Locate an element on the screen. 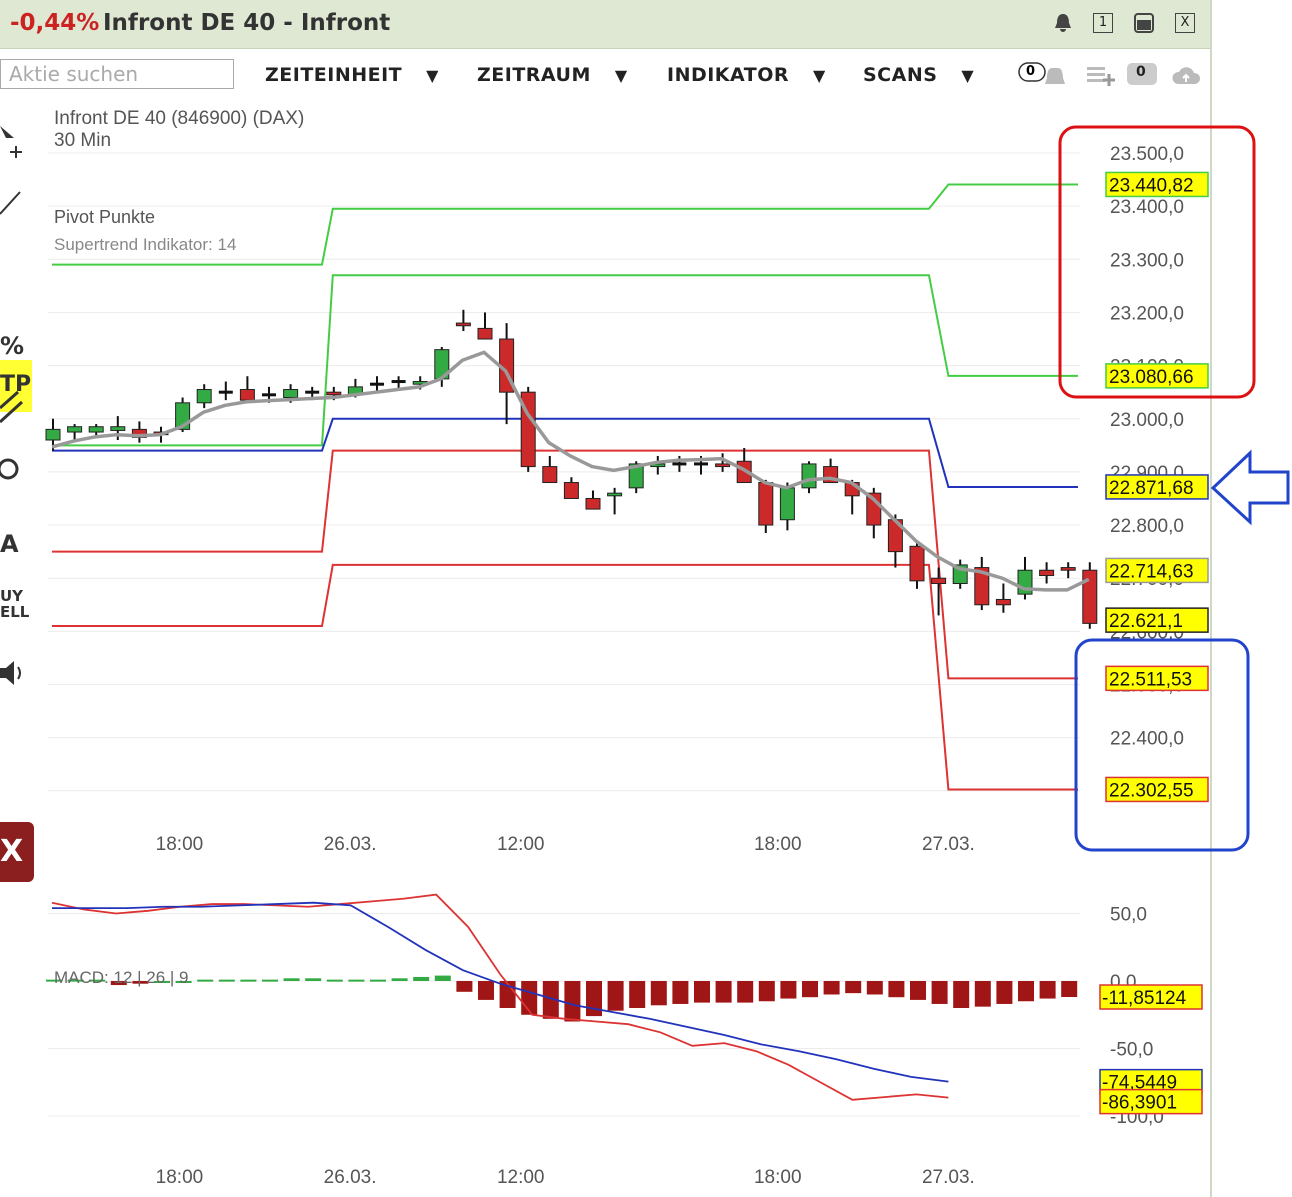 This screenshot has height=1197, width=1292. x-tick-label: 27.03. is located at coordinates (948, 844).